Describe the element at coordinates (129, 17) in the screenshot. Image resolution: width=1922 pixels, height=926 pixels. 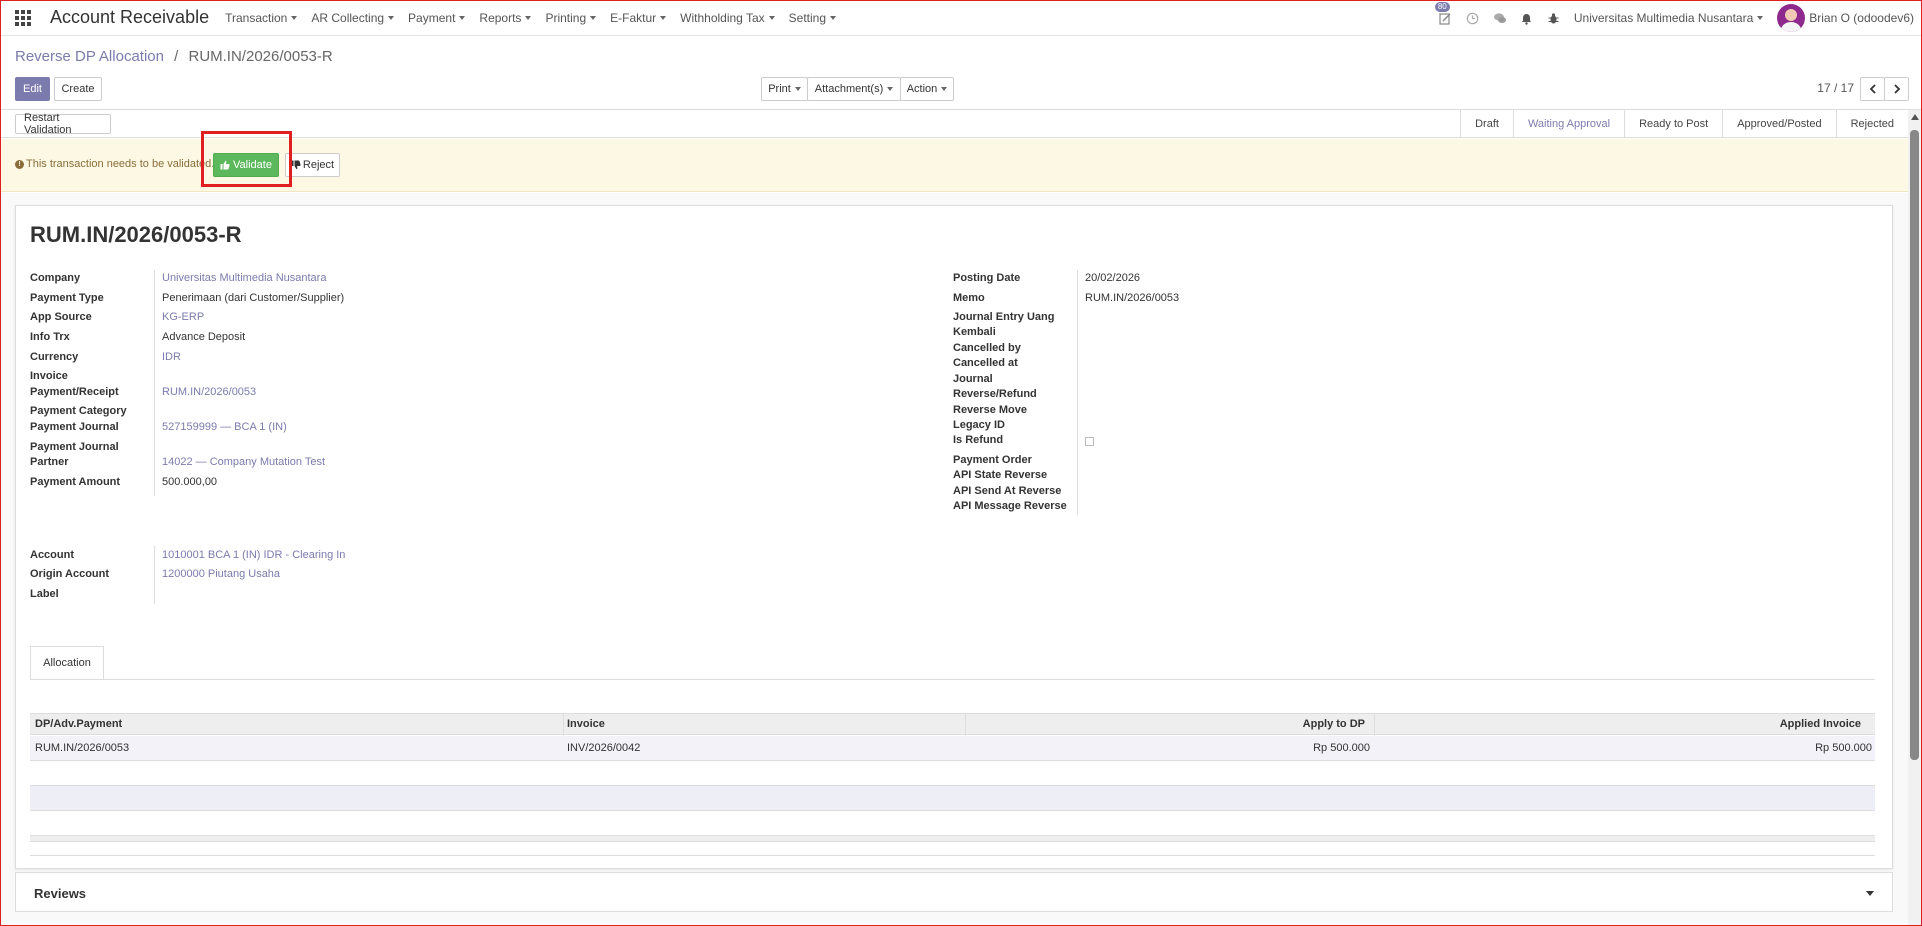
I see `app-title: Account Receivable` at that location.